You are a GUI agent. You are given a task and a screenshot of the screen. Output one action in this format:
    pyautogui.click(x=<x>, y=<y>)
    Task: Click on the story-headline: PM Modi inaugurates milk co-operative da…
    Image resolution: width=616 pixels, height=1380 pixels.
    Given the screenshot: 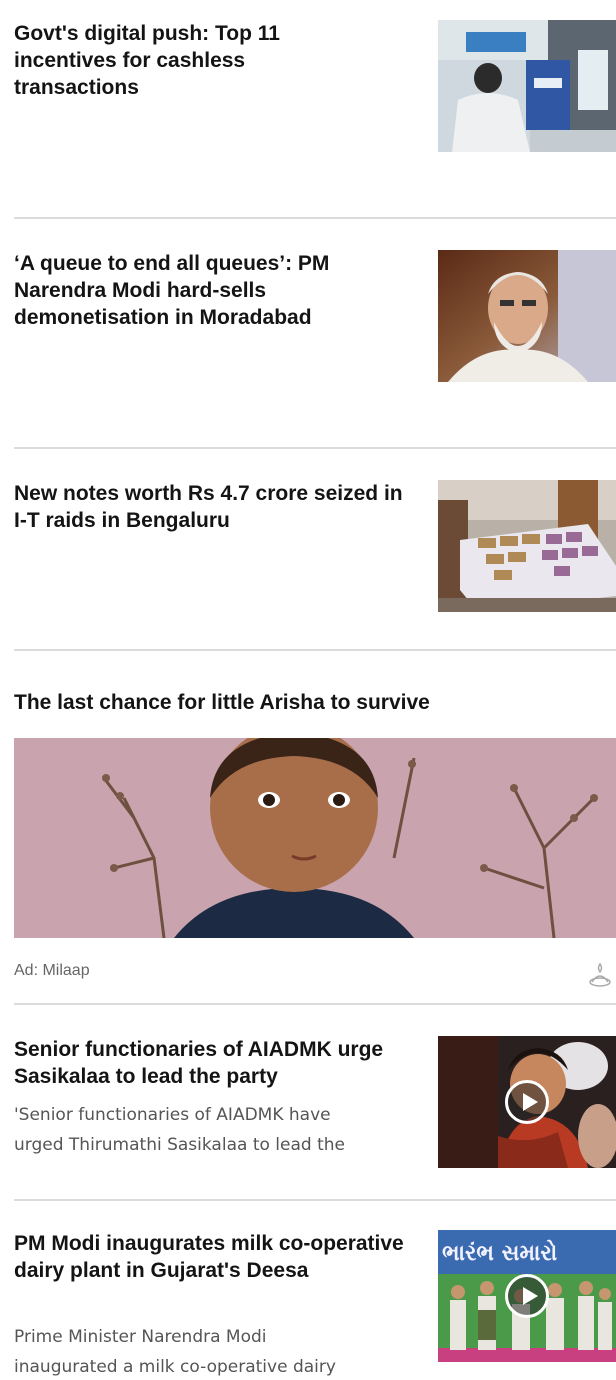 What is the action you would take?
    pyautogui.click(x=209, y=1257)
    